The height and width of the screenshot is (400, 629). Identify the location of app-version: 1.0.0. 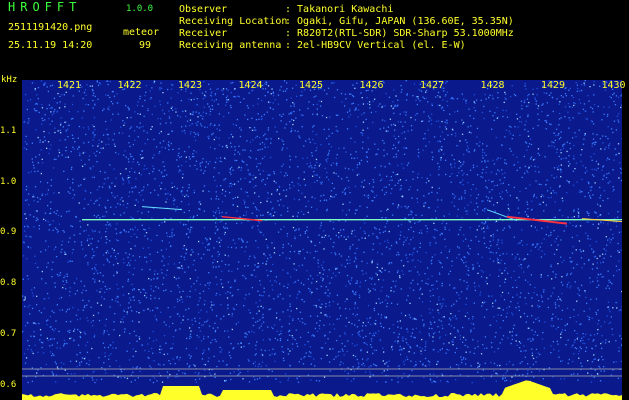
(140, 9).